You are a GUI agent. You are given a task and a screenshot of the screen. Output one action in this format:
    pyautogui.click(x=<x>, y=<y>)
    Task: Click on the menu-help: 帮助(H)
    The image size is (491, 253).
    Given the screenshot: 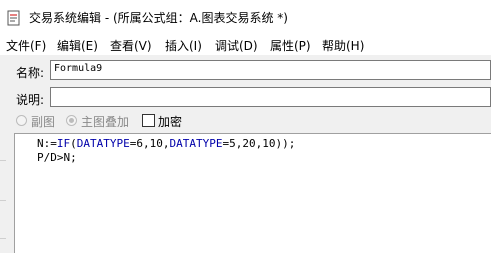 What is the action you would take?
    pyautogui.click(x=343, y=45)
    